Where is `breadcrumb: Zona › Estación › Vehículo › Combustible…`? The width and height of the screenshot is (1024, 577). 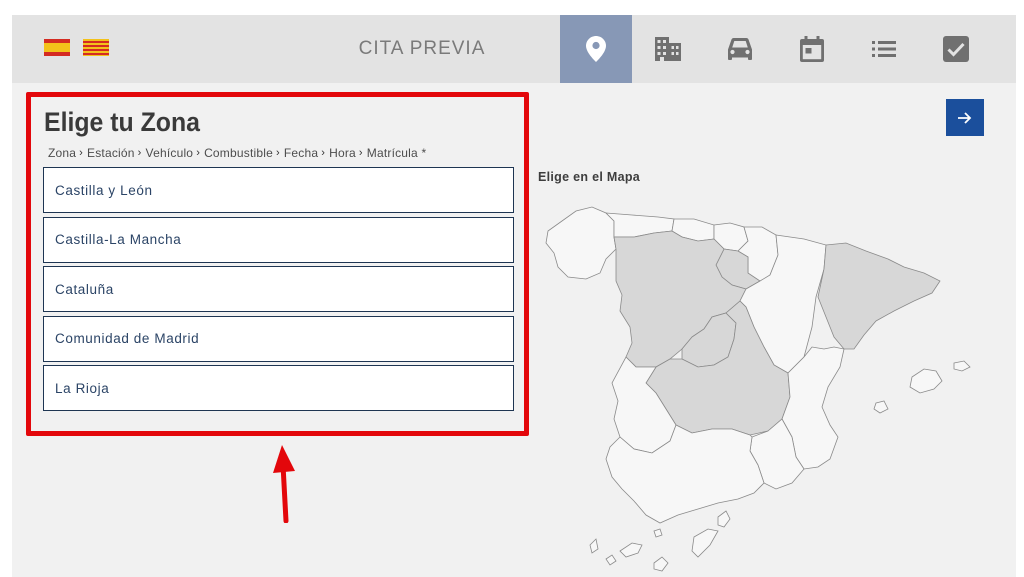 breadcrumb: Zona › Estación › Vehículo › Combustible… is located at coordinates (237, 153).